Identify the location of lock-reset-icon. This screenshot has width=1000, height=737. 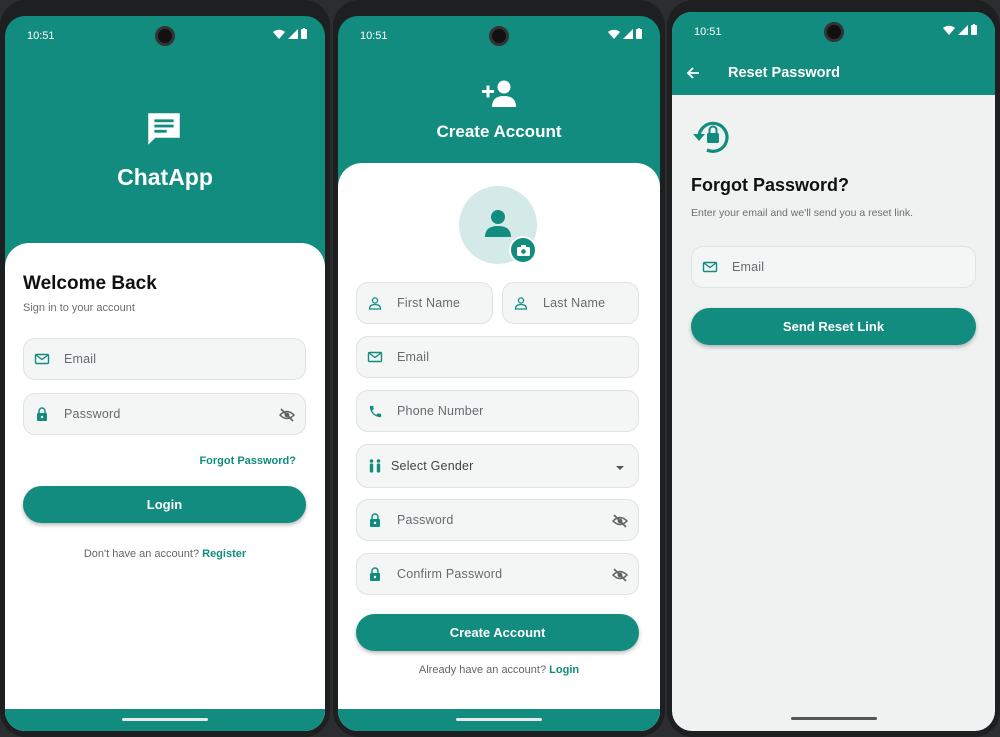
(711, 137).